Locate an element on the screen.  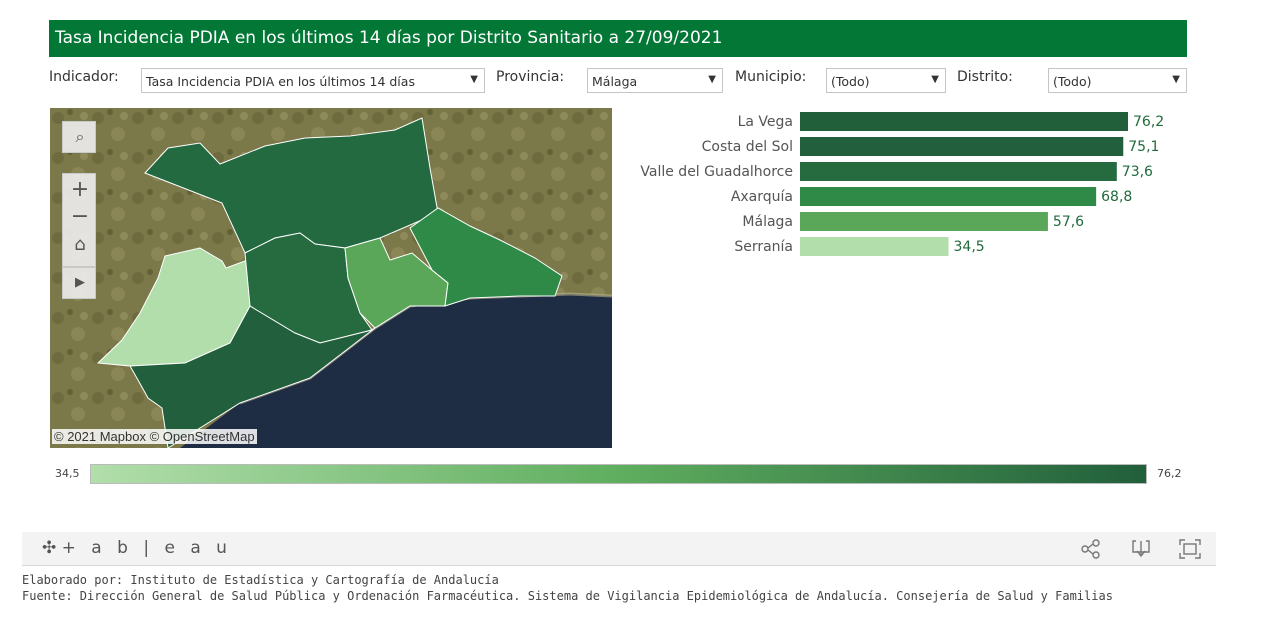
zoom-controls: + − ⌂ is located at coordinates (79, 220).